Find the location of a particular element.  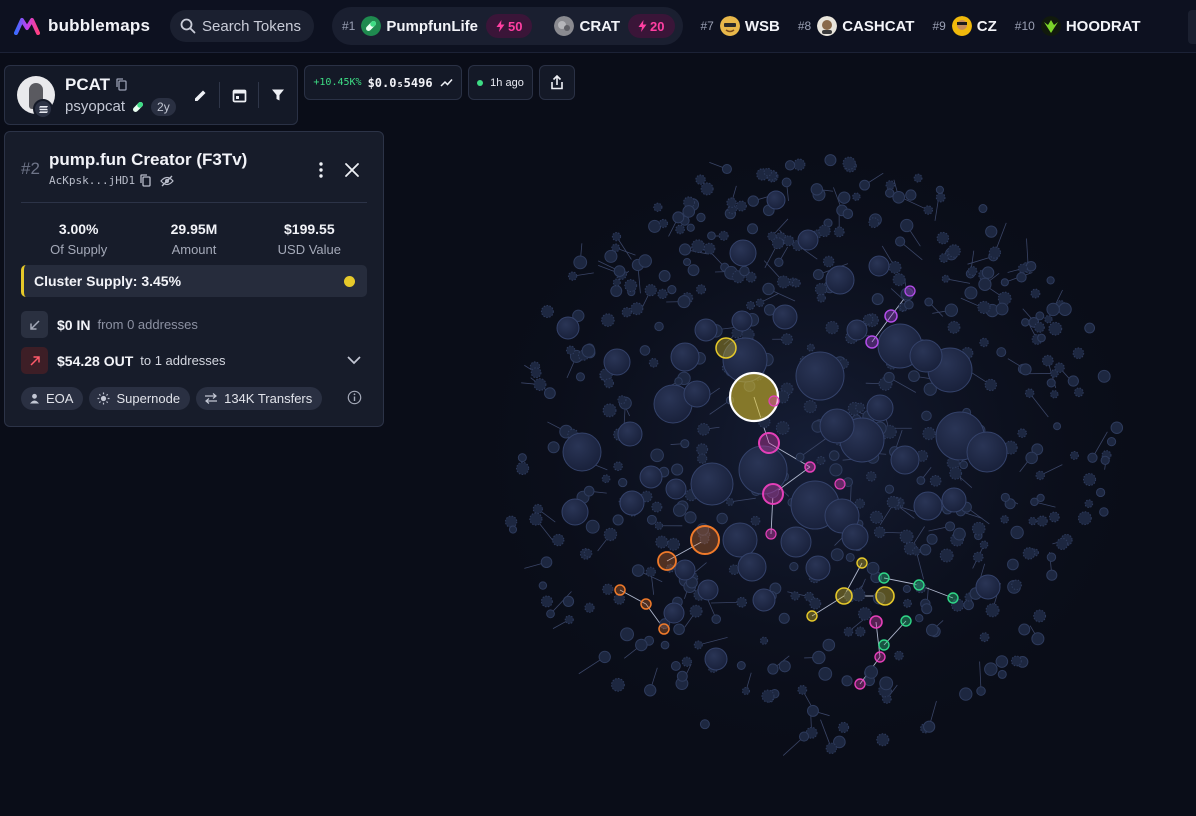

trending-token-10: #10 HOODRAT is located at coordinates (1078, 26).